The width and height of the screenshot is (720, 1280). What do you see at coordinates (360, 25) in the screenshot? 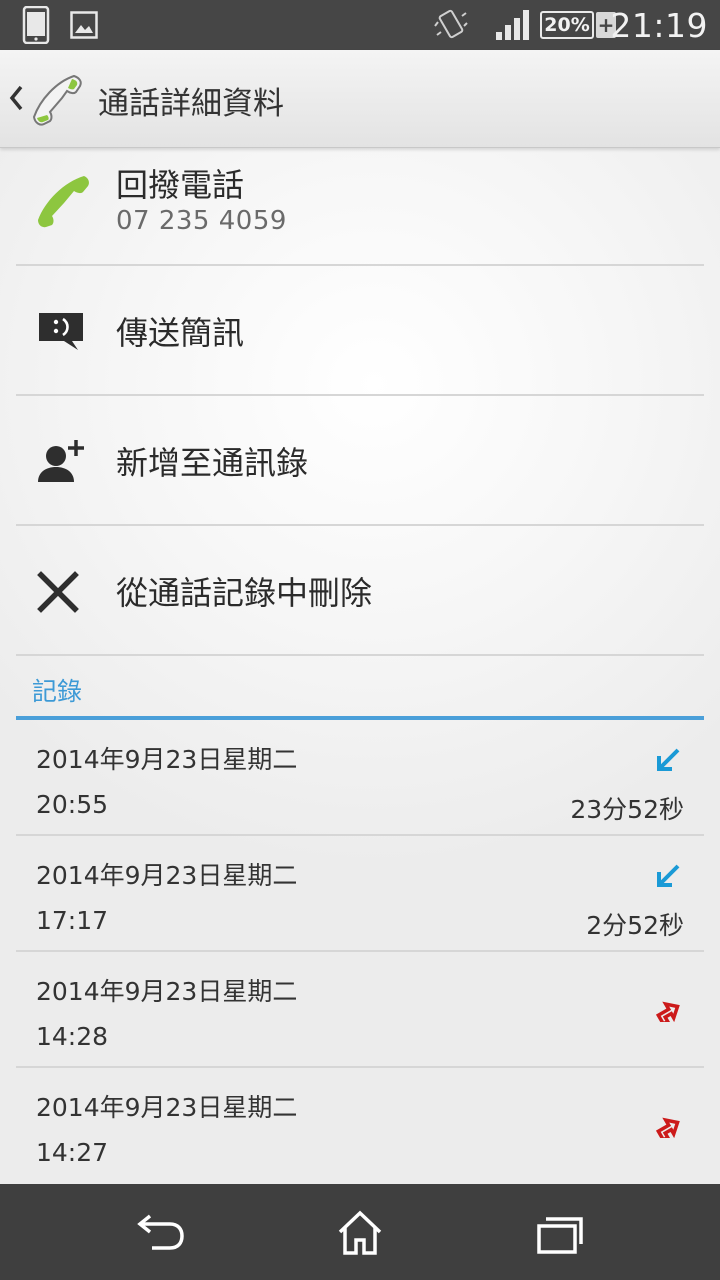
I see `status-bar: 20% + 21:19` at bounding box center [360, 25].